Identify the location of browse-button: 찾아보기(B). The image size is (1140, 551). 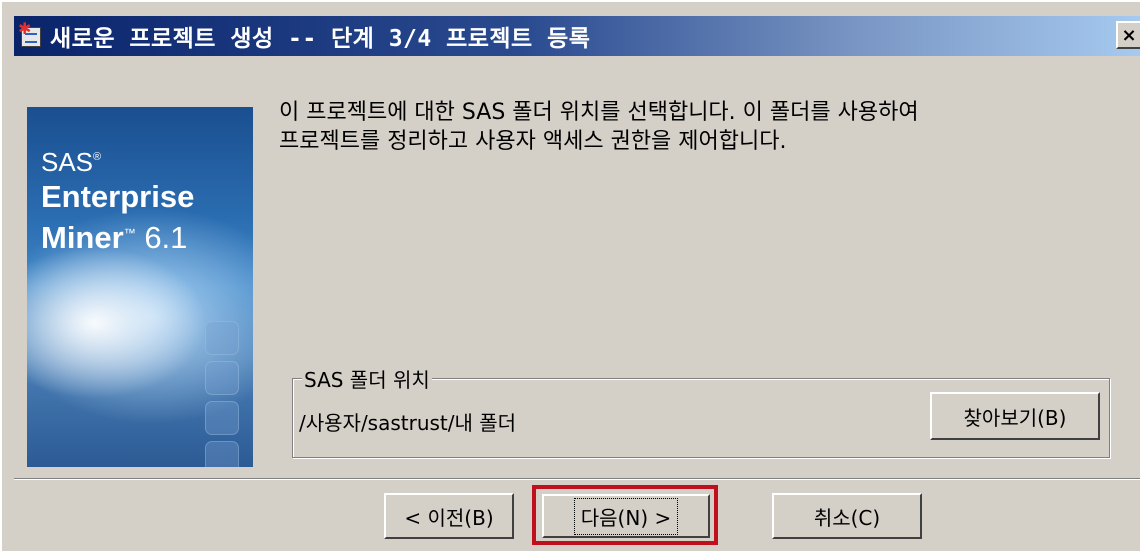
(1015, 416).